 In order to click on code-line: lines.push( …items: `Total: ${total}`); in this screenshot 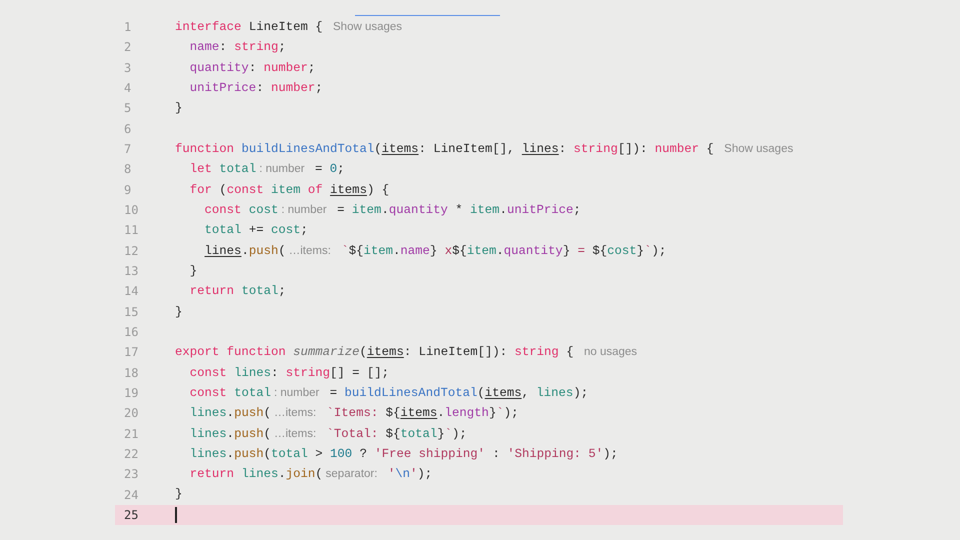, I will do `click(327, 434)`.